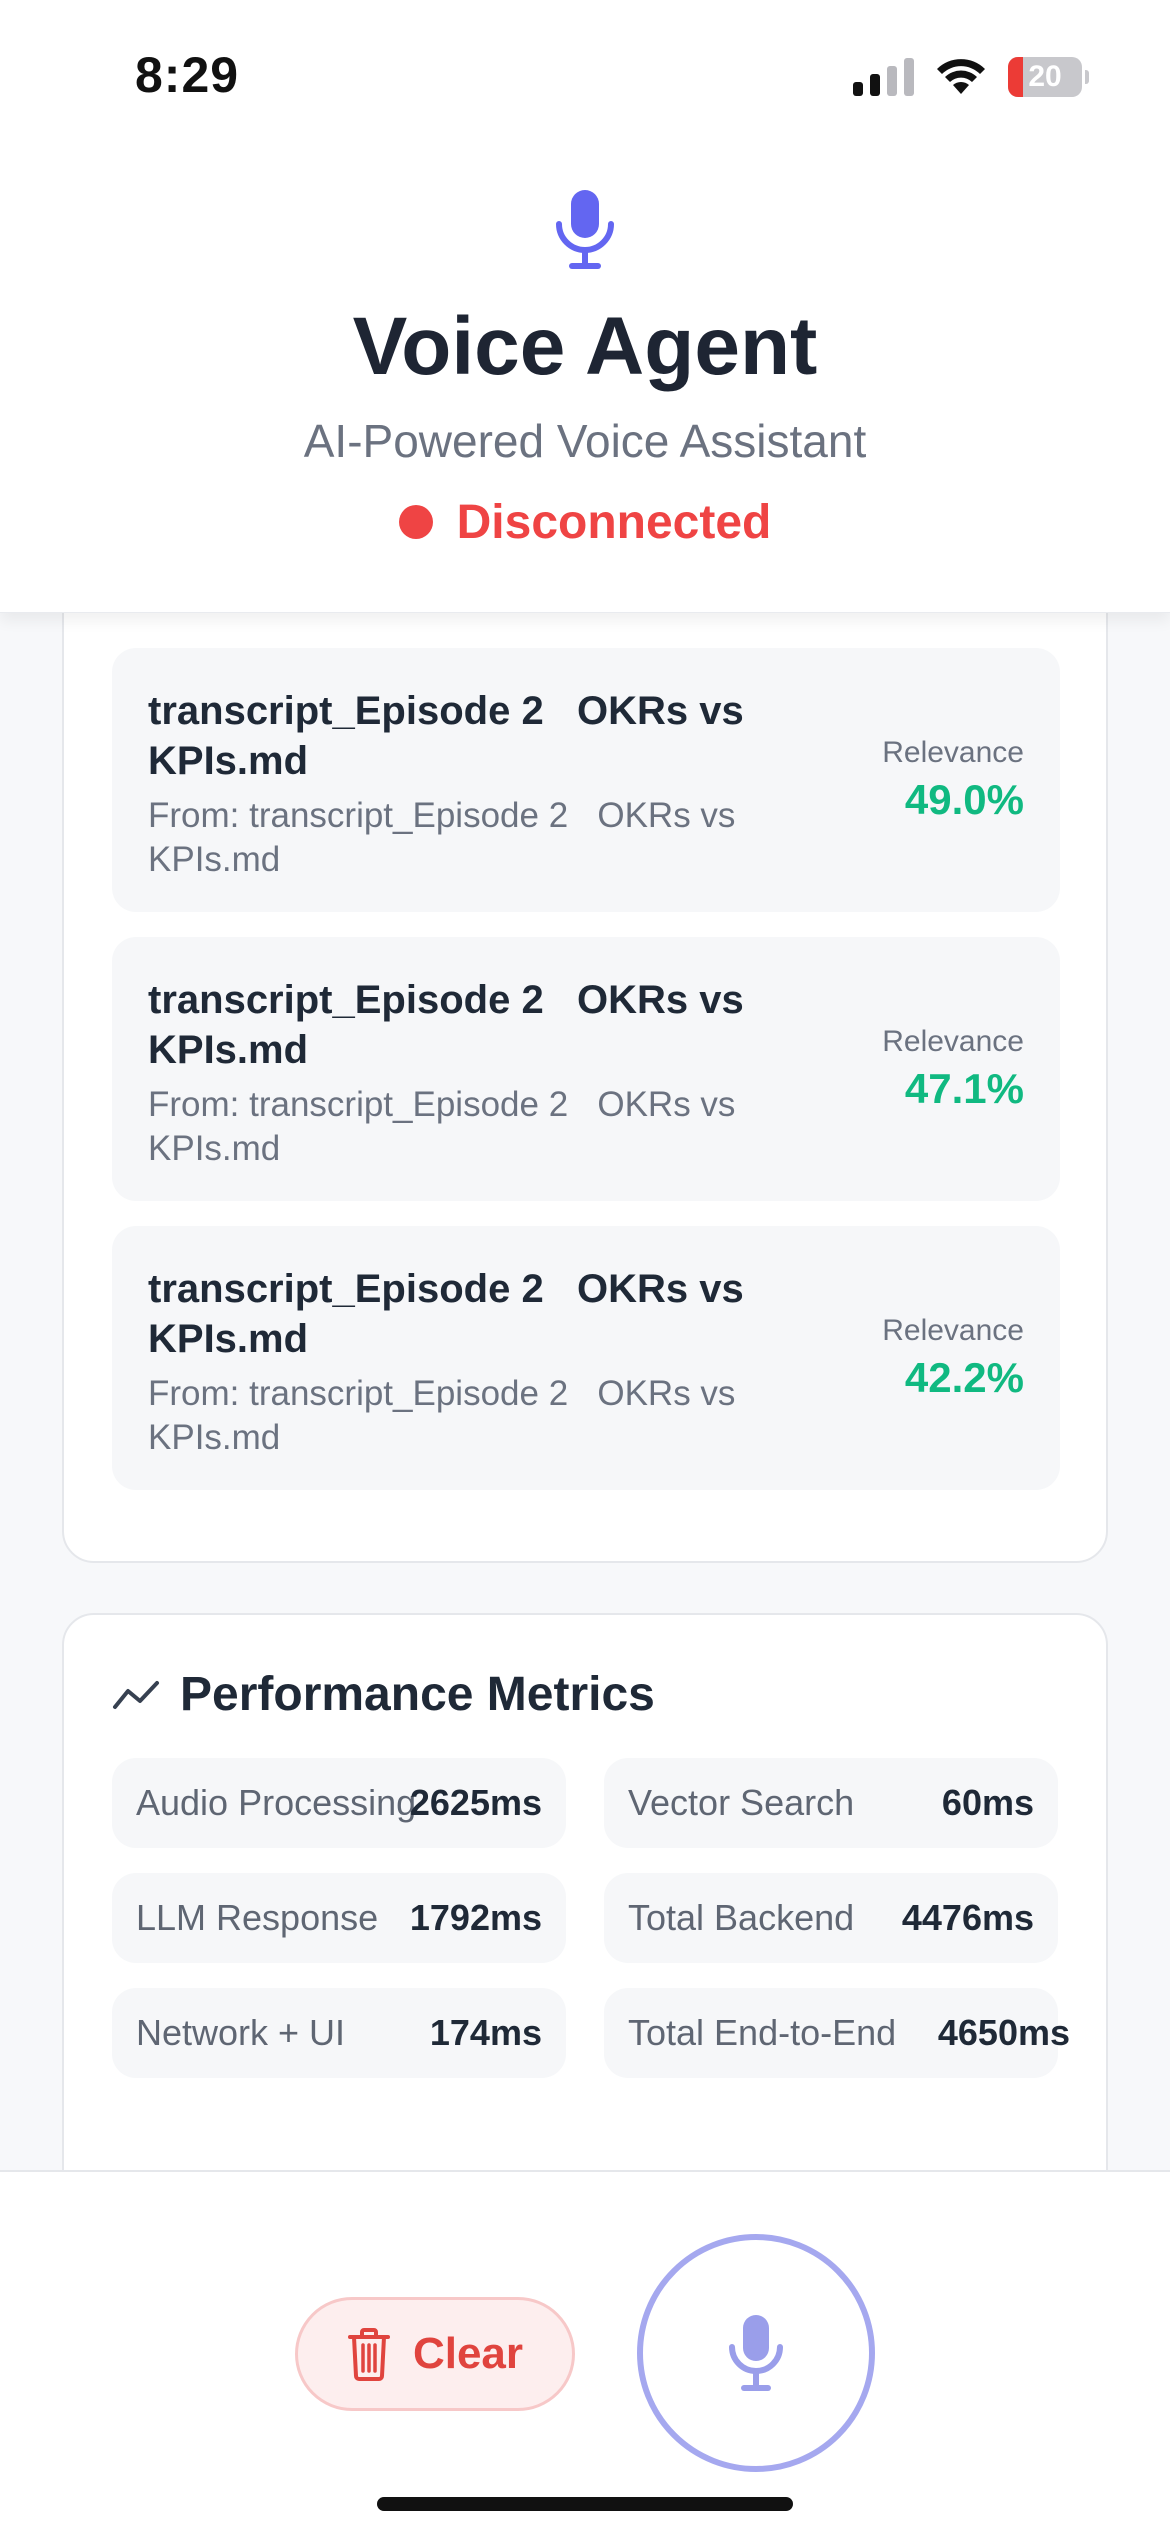  I want to click on metric-value: 4650ms, so click(1003, 2032).